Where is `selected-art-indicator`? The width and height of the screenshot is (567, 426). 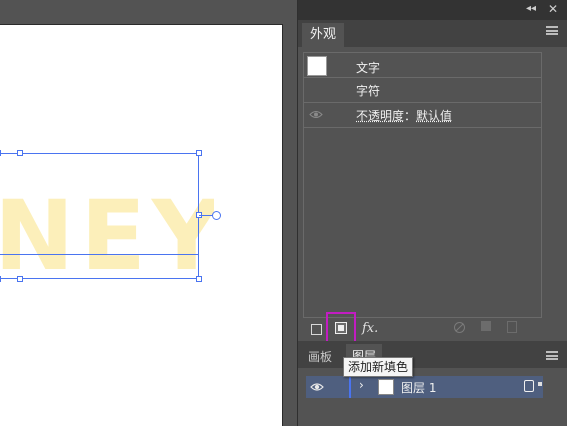 selected-art-indicator is located at coordinates (540, 384).